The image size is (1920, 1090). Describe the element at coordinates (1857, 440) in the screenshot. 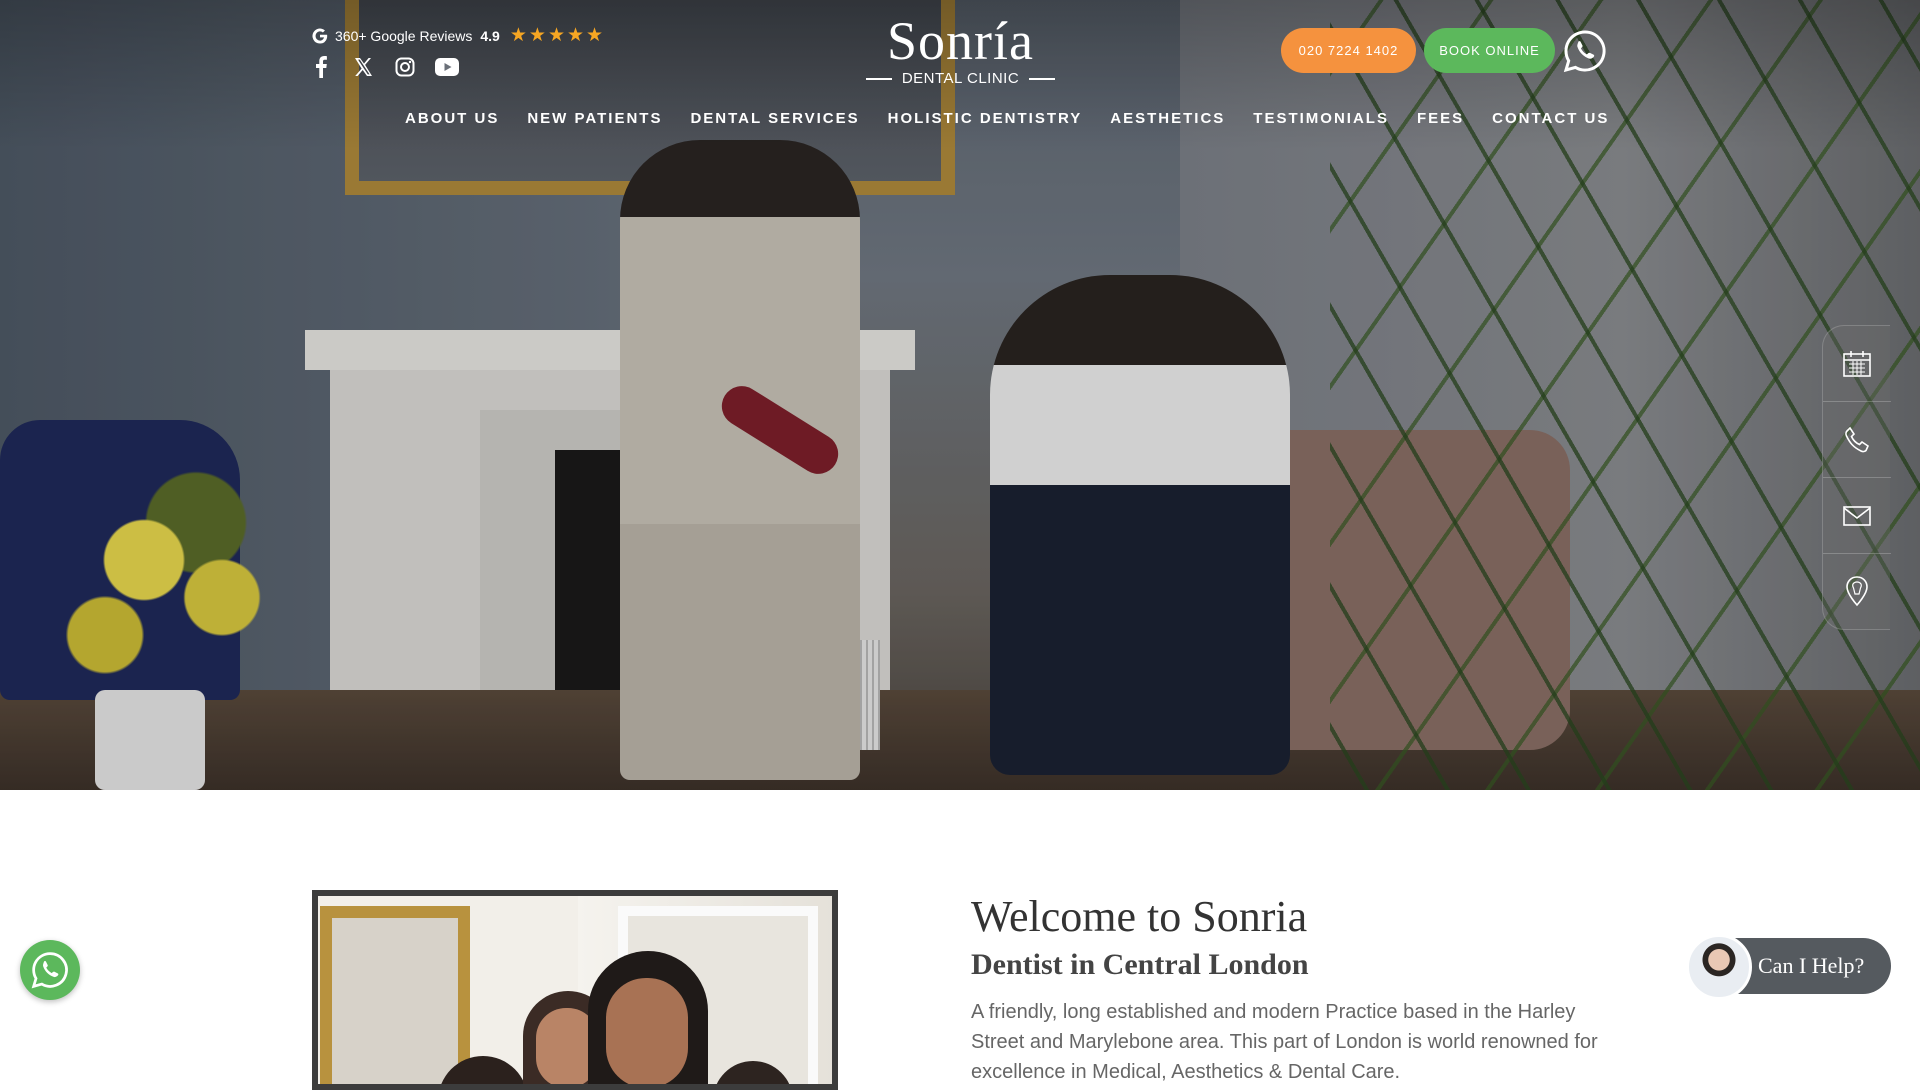

I see `phone-icon` at that location.